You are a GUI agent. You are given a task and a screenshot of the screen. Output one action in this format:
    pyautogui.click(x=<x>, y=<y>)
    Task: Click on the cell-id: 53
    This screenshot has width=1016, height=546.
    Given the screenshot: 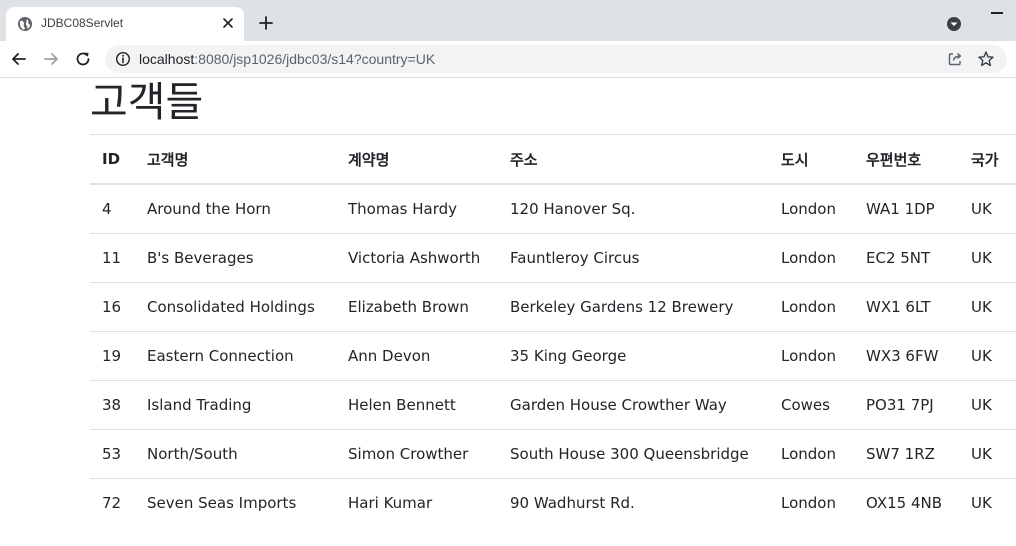 What is the action you would take?
    pyautogui.click(x=112, y=454)
    